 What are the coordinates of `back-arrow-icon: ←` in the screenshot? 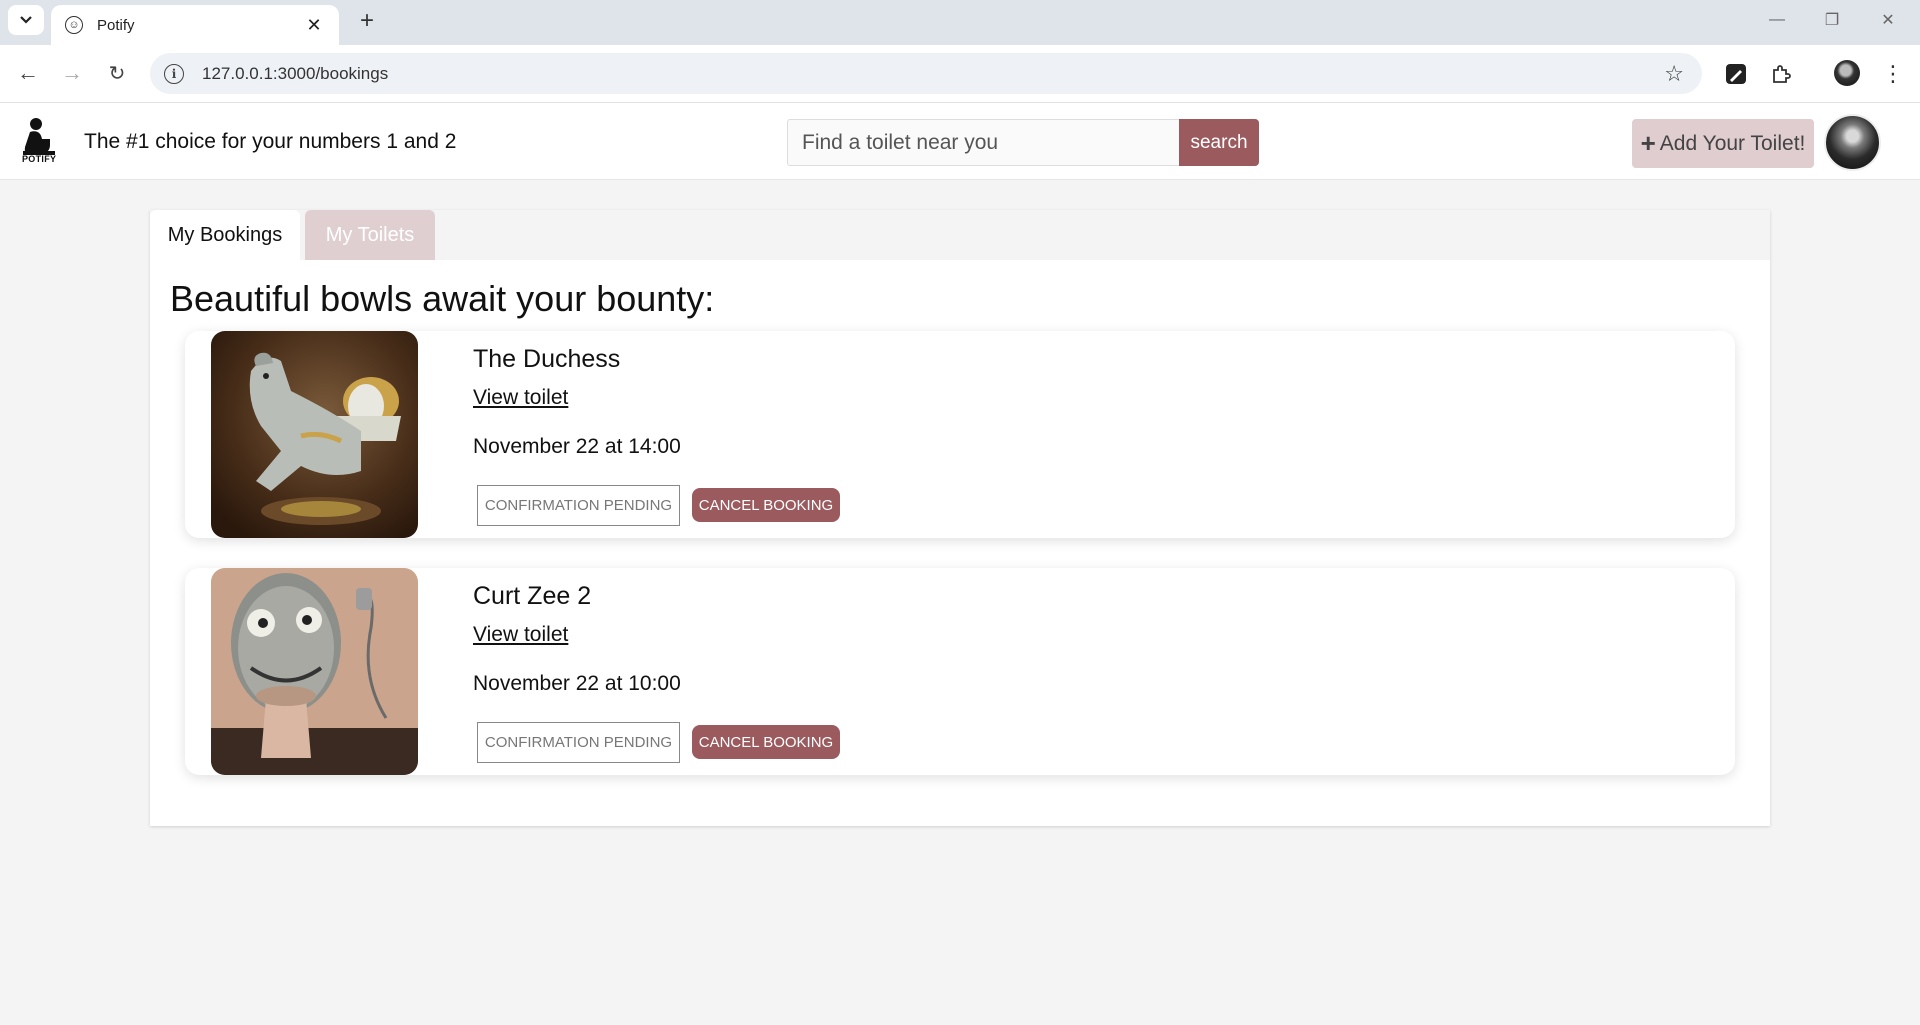 It's located at (28, 73).